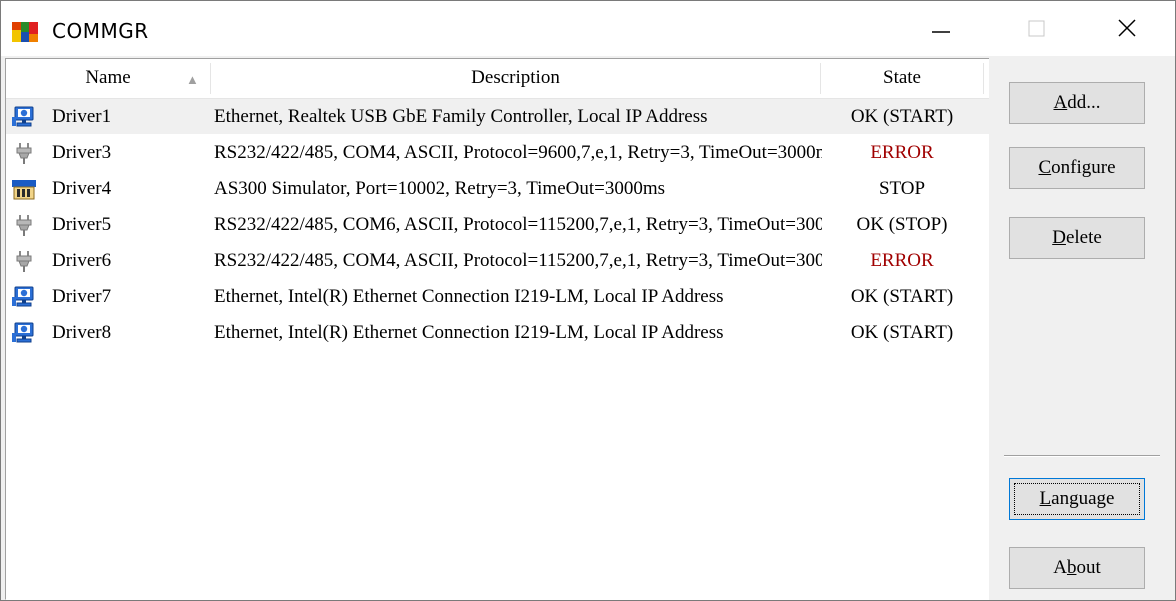  Describe the element at coordinates (1060, 567) in the screenshot. I see `about-label-start: A` at that location.